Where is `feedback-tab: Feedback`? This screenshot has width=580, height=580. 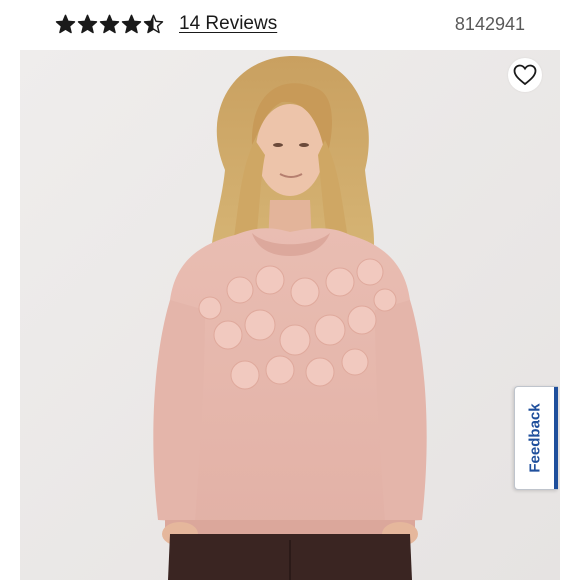 feedback-tab: Feedback is located at coordinates (536, 438).